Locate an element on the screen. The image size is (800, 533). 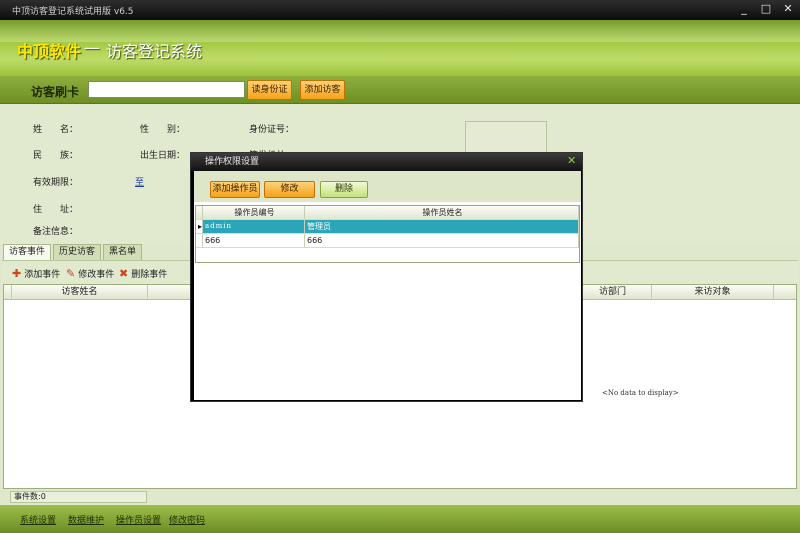
address-label: 住 址： is located at coordinates (56, 210).